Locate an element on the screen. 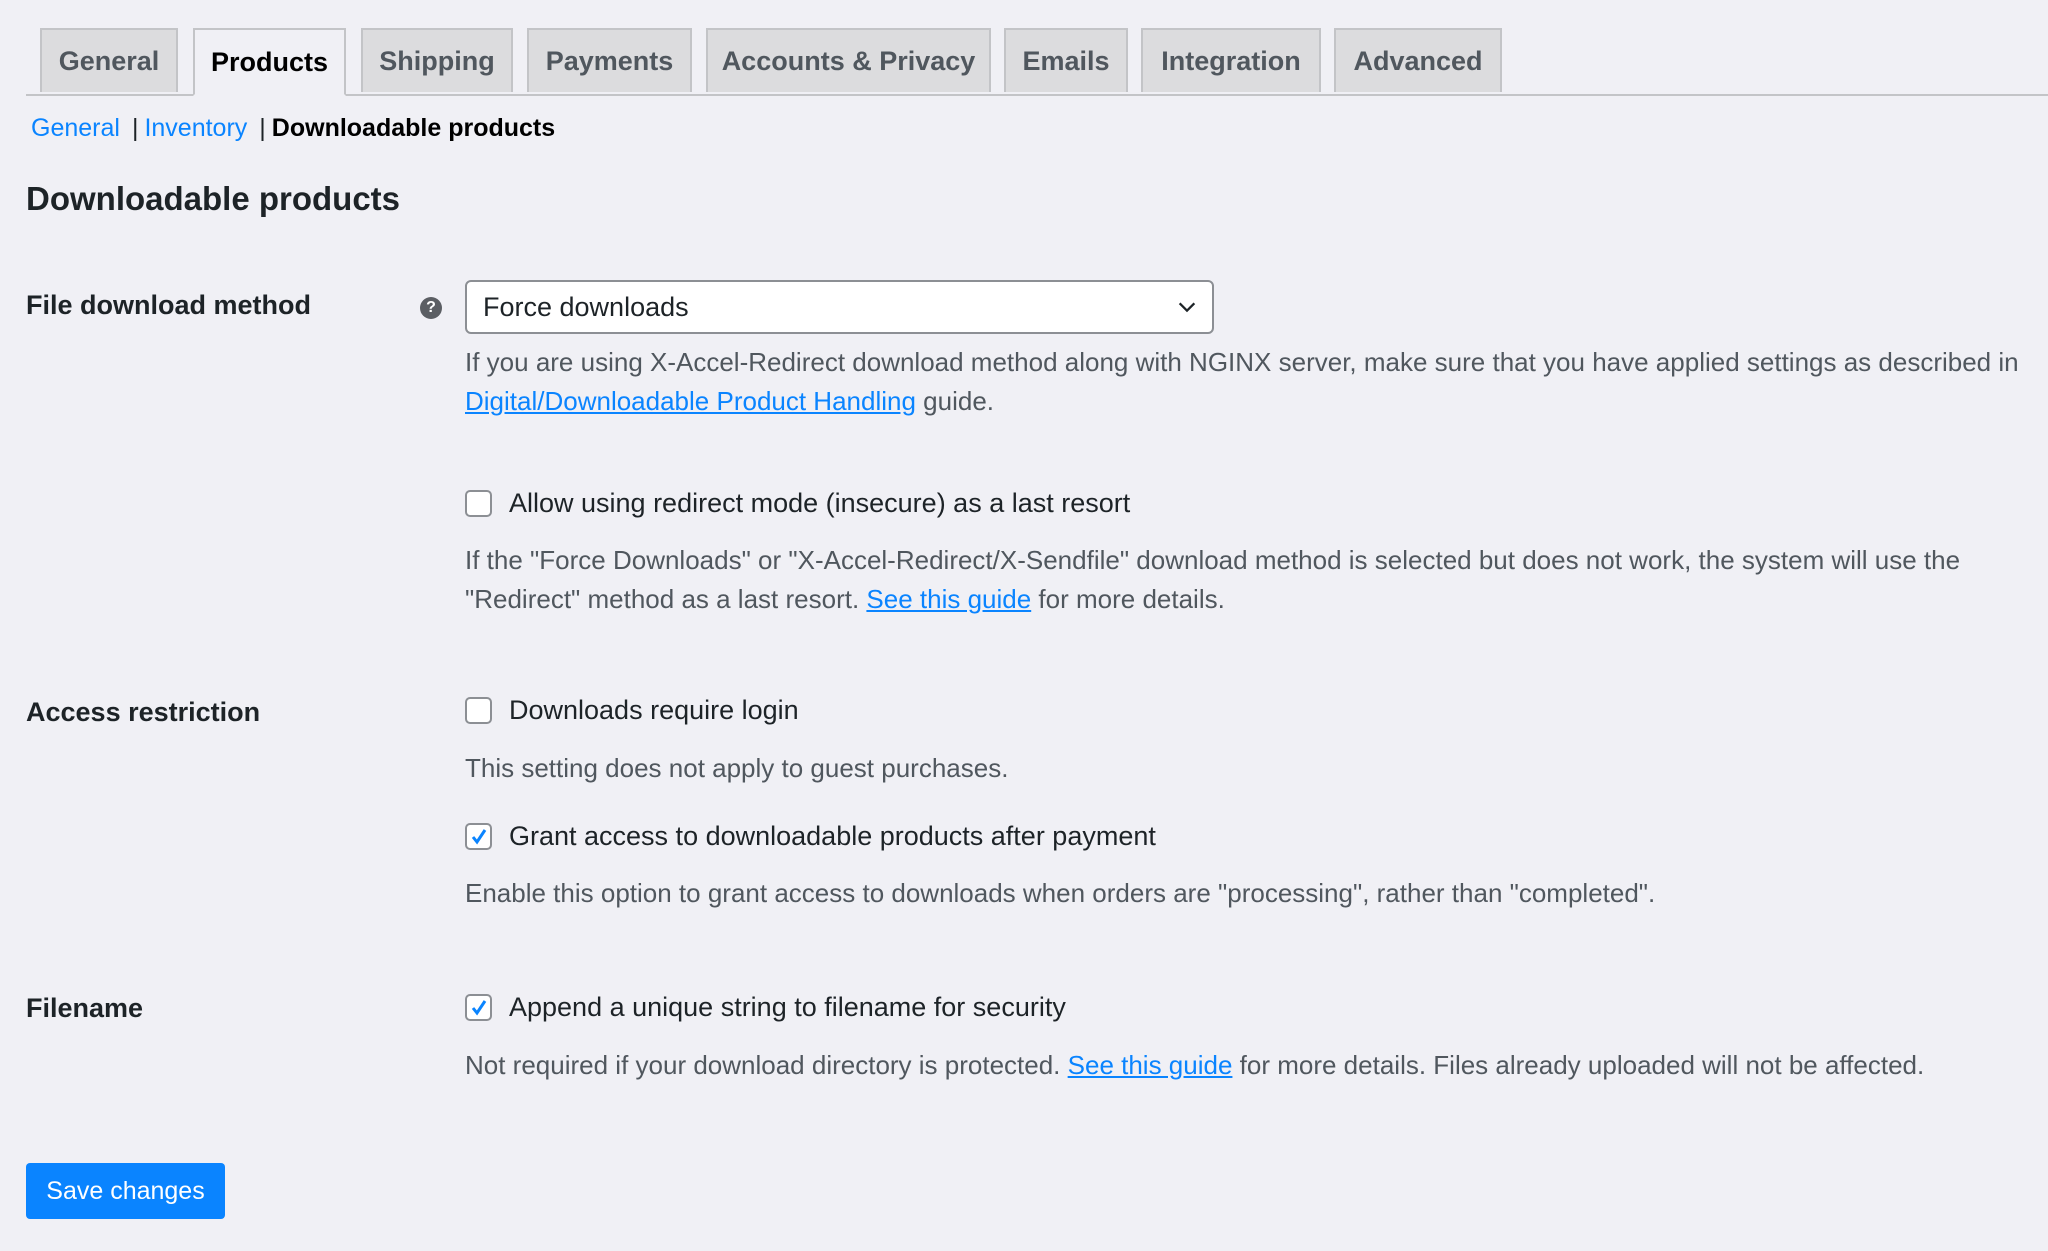 The width and height of the screenshot is (2048, 1251). tab-shipping: Shipping is located at coordinates (437, 60).